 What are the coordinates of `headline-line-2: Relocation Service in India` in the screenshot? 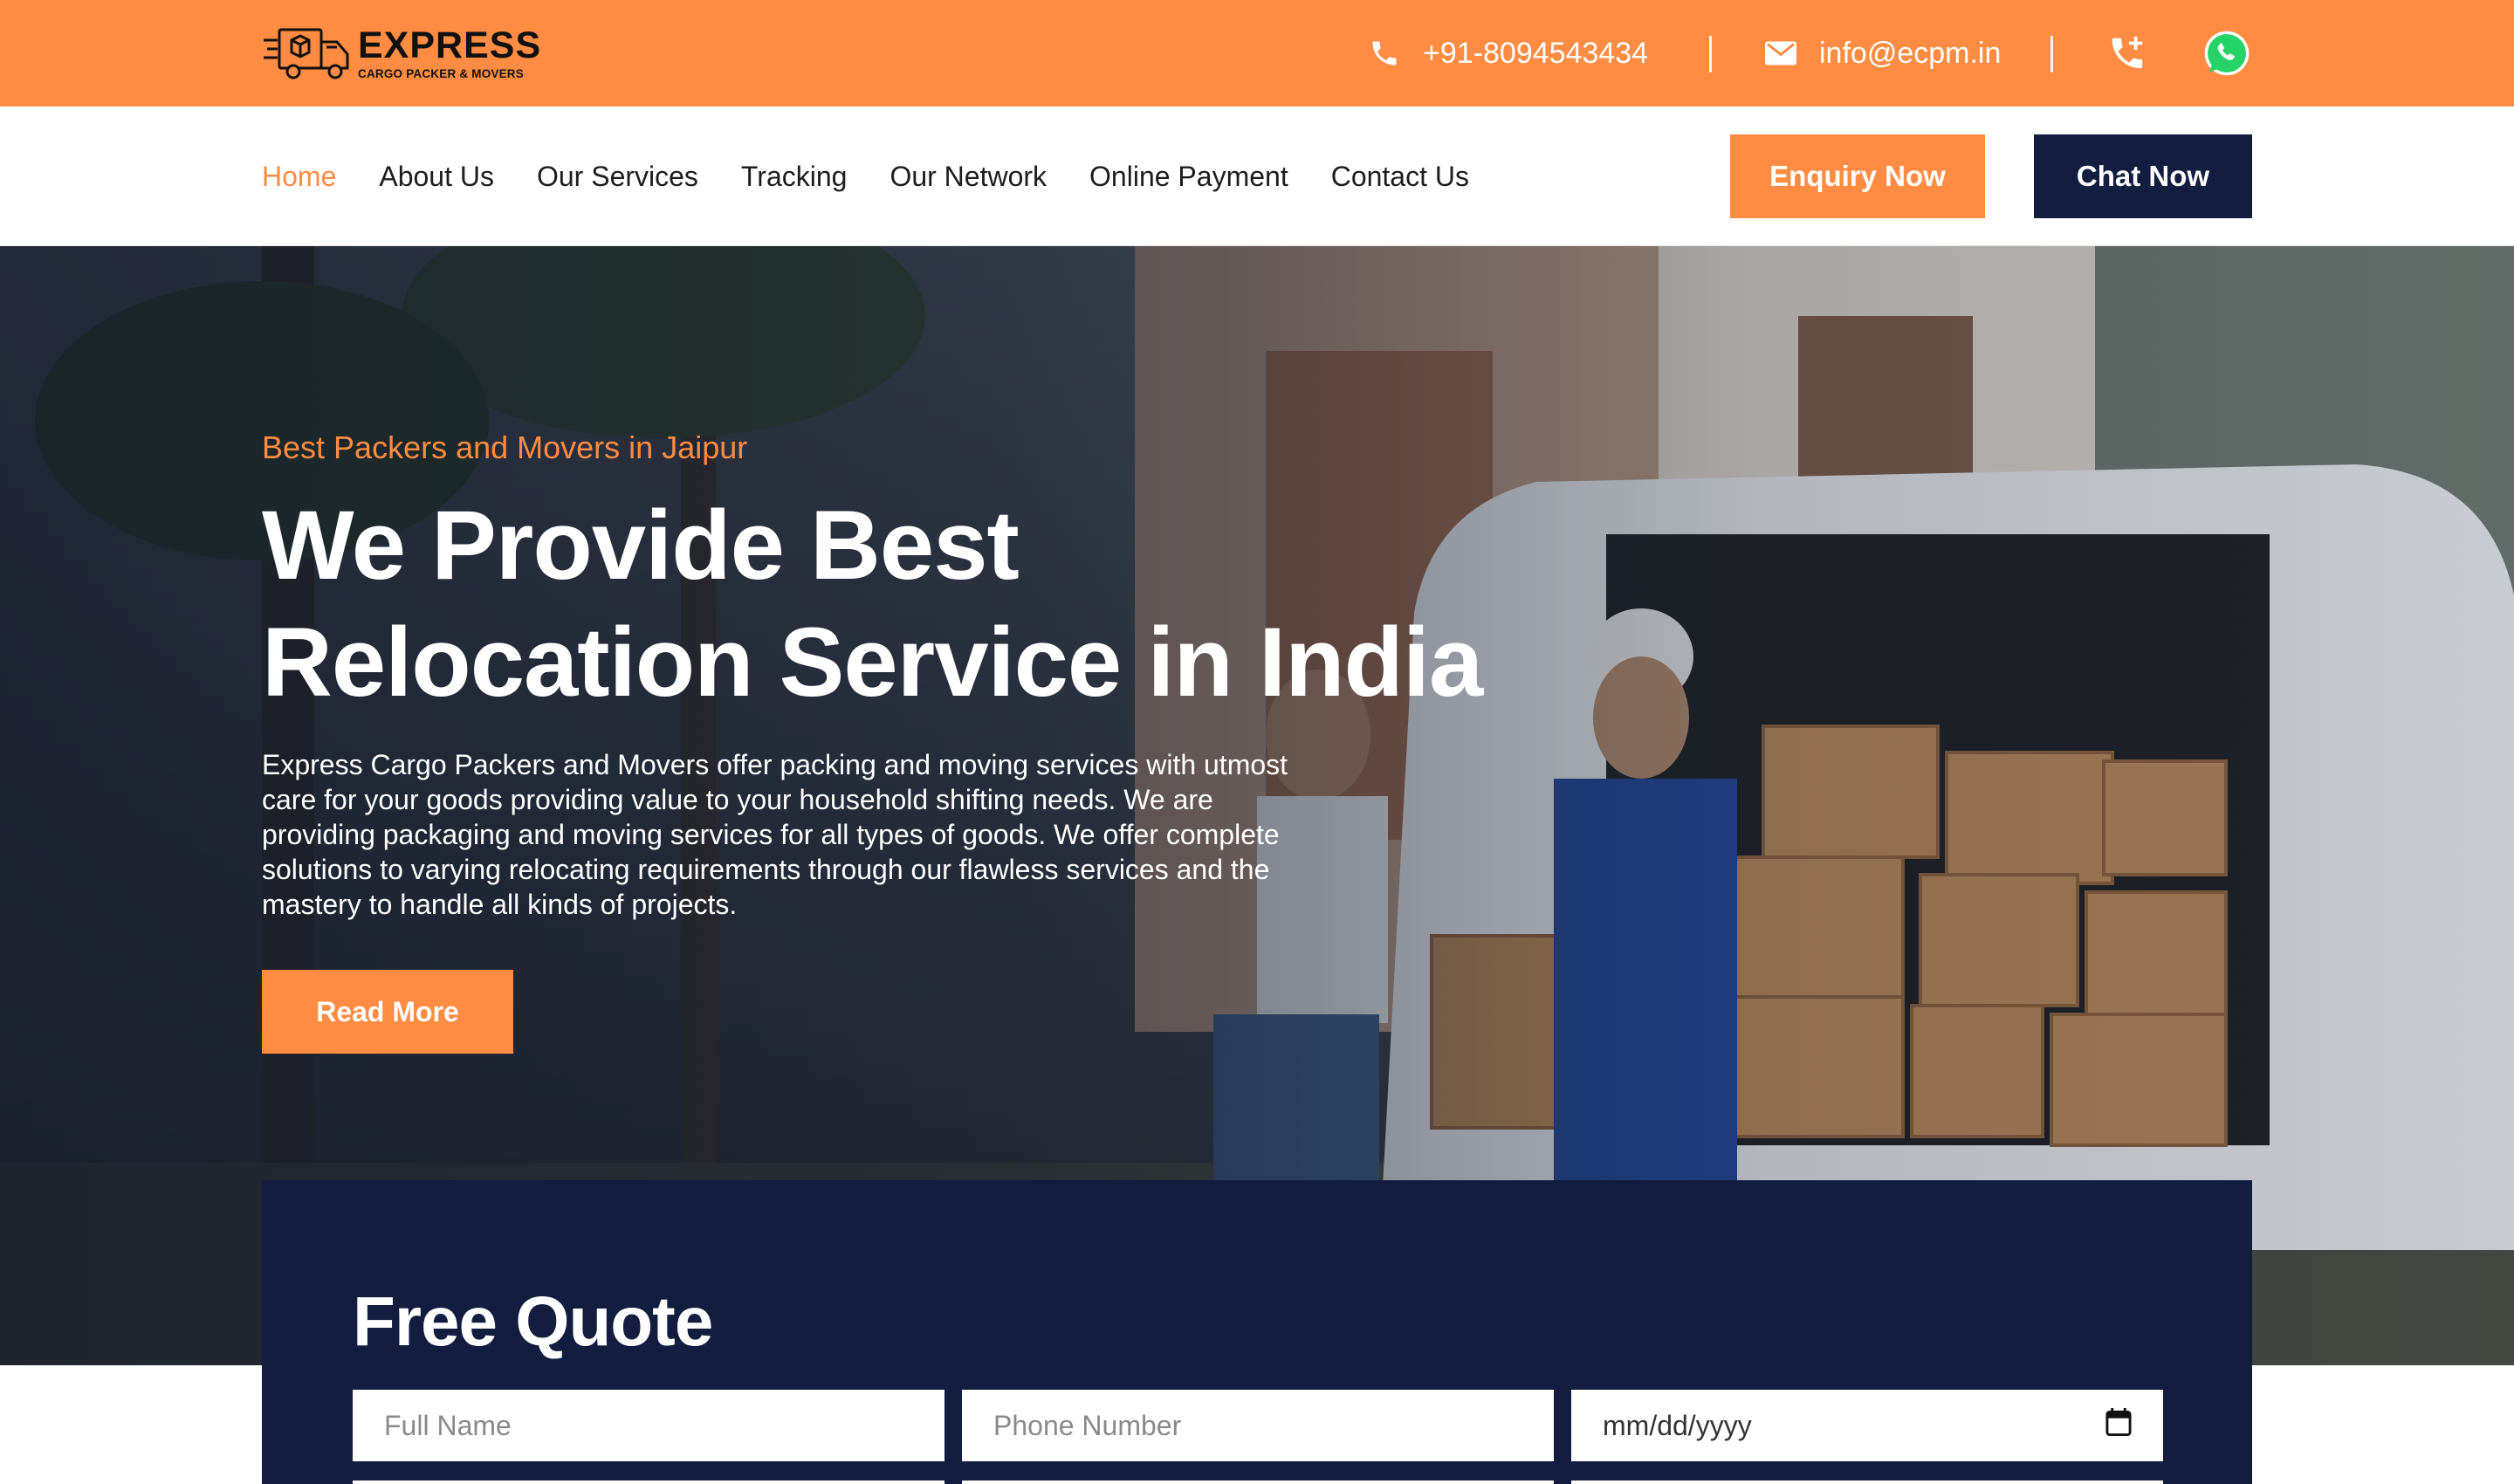 It's located at (873, 662).